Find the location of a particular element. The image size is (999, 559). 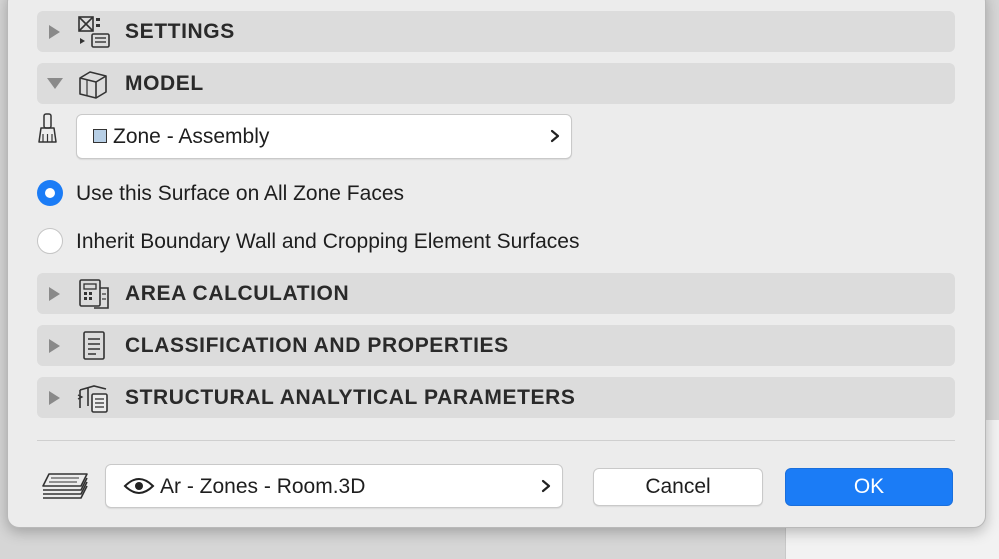

section-settings-header: SETTINGS is located at coordinates (496, 31).